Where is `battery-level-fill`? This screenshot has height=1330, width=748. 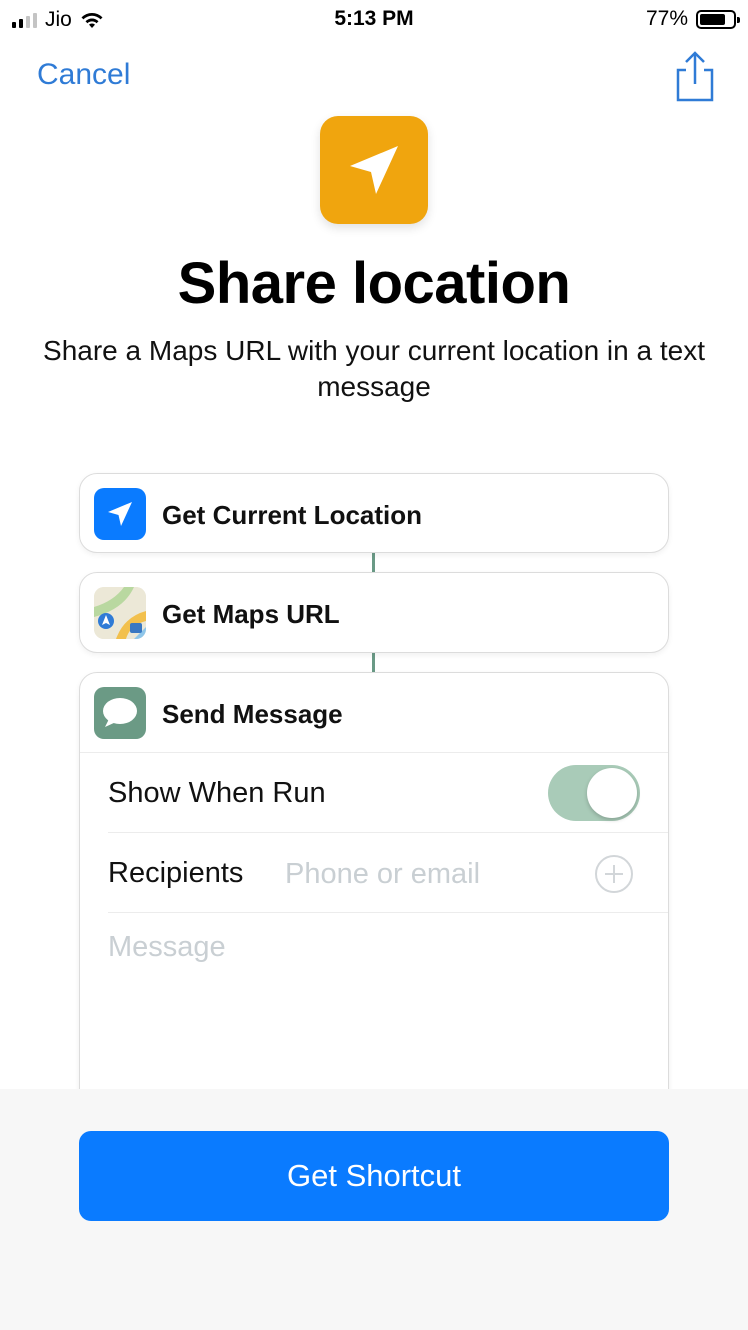
battery-level-fill is located at coordinates (712, 19).